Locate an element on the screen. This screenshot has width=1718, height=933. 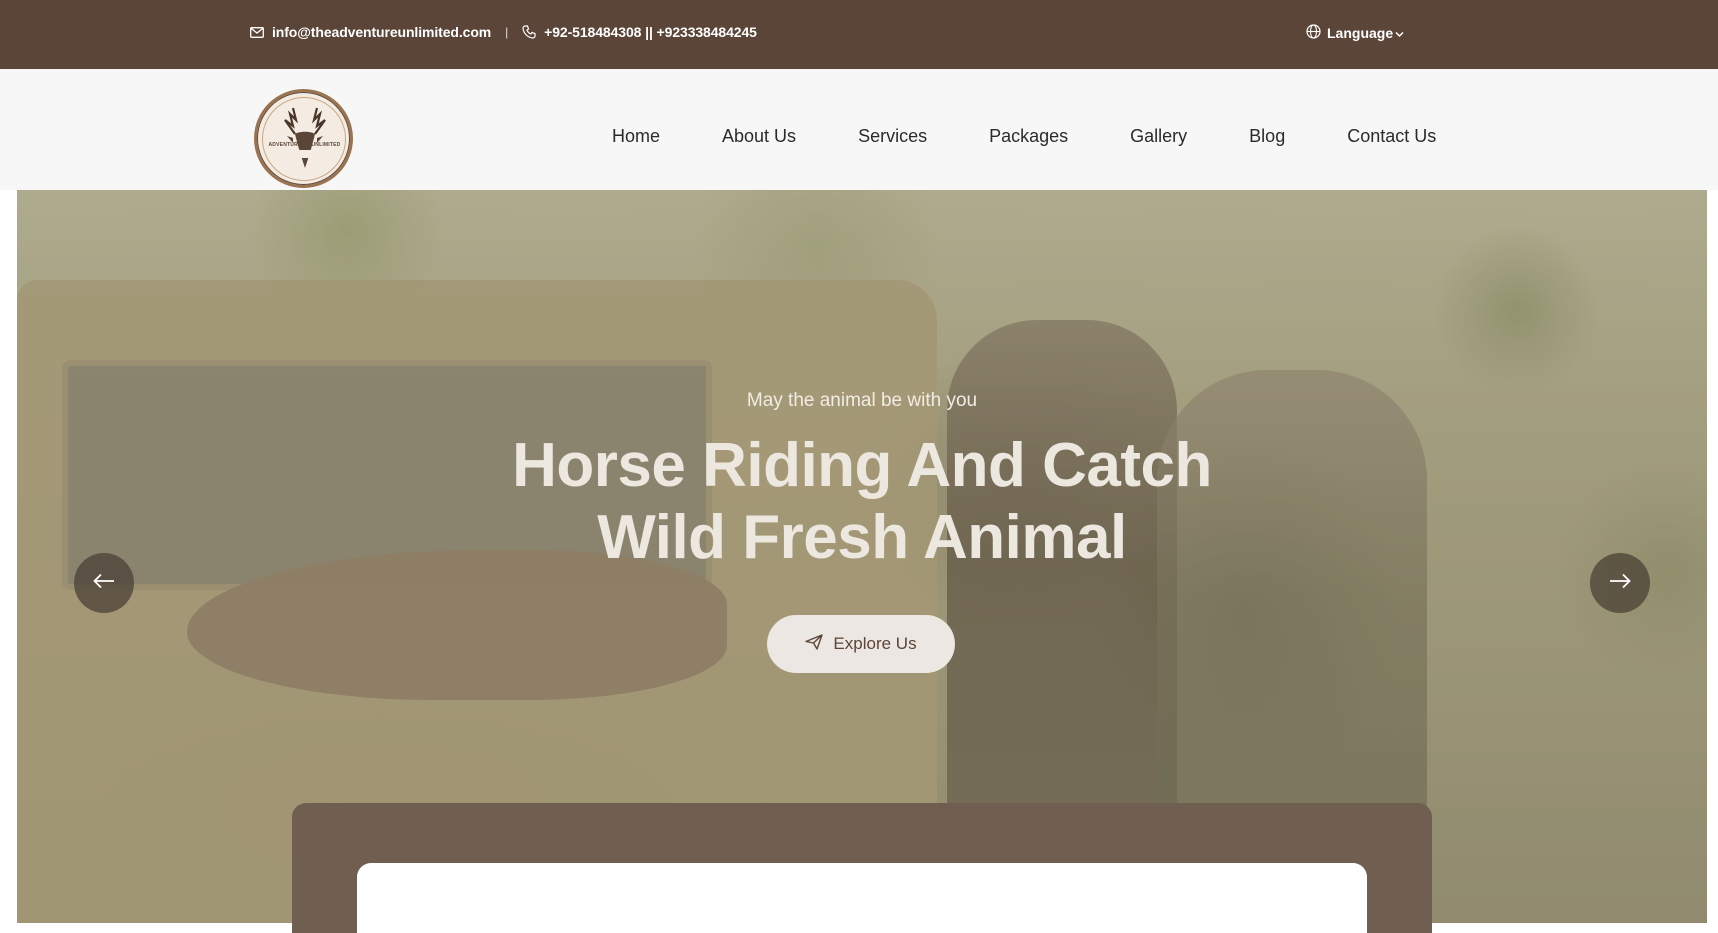
language-label: Language is located at coordinates (1360, 33).